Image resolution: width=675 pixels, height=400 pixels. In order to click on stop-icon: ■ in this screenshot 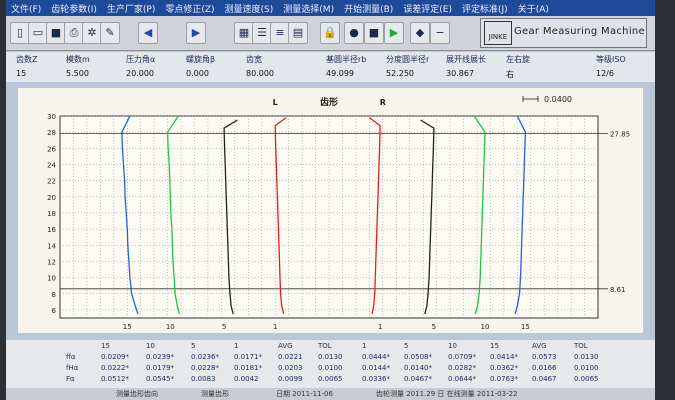, I will do `click(374, 32)`.